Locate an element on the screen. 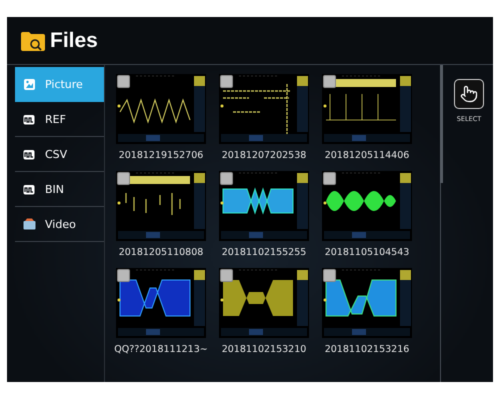  file-name: 20181102155255 is located at coordinates (264, 252).